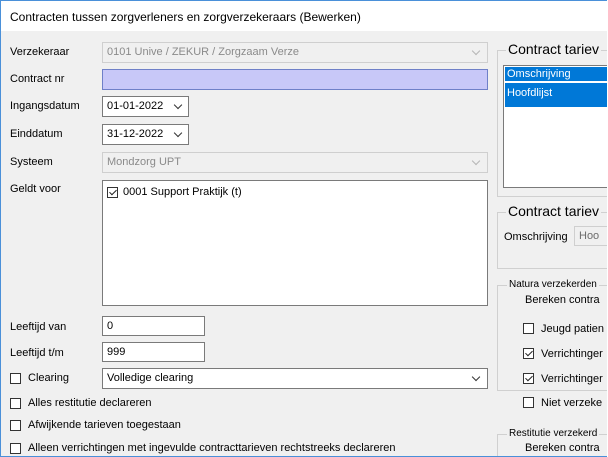 The width and height of the screenshot is (608, 457). What do you see at coordinates (562, 300) in the screenshot?
I see `natura-subtitle: Bereken contra` at bounding box center [562, 300].